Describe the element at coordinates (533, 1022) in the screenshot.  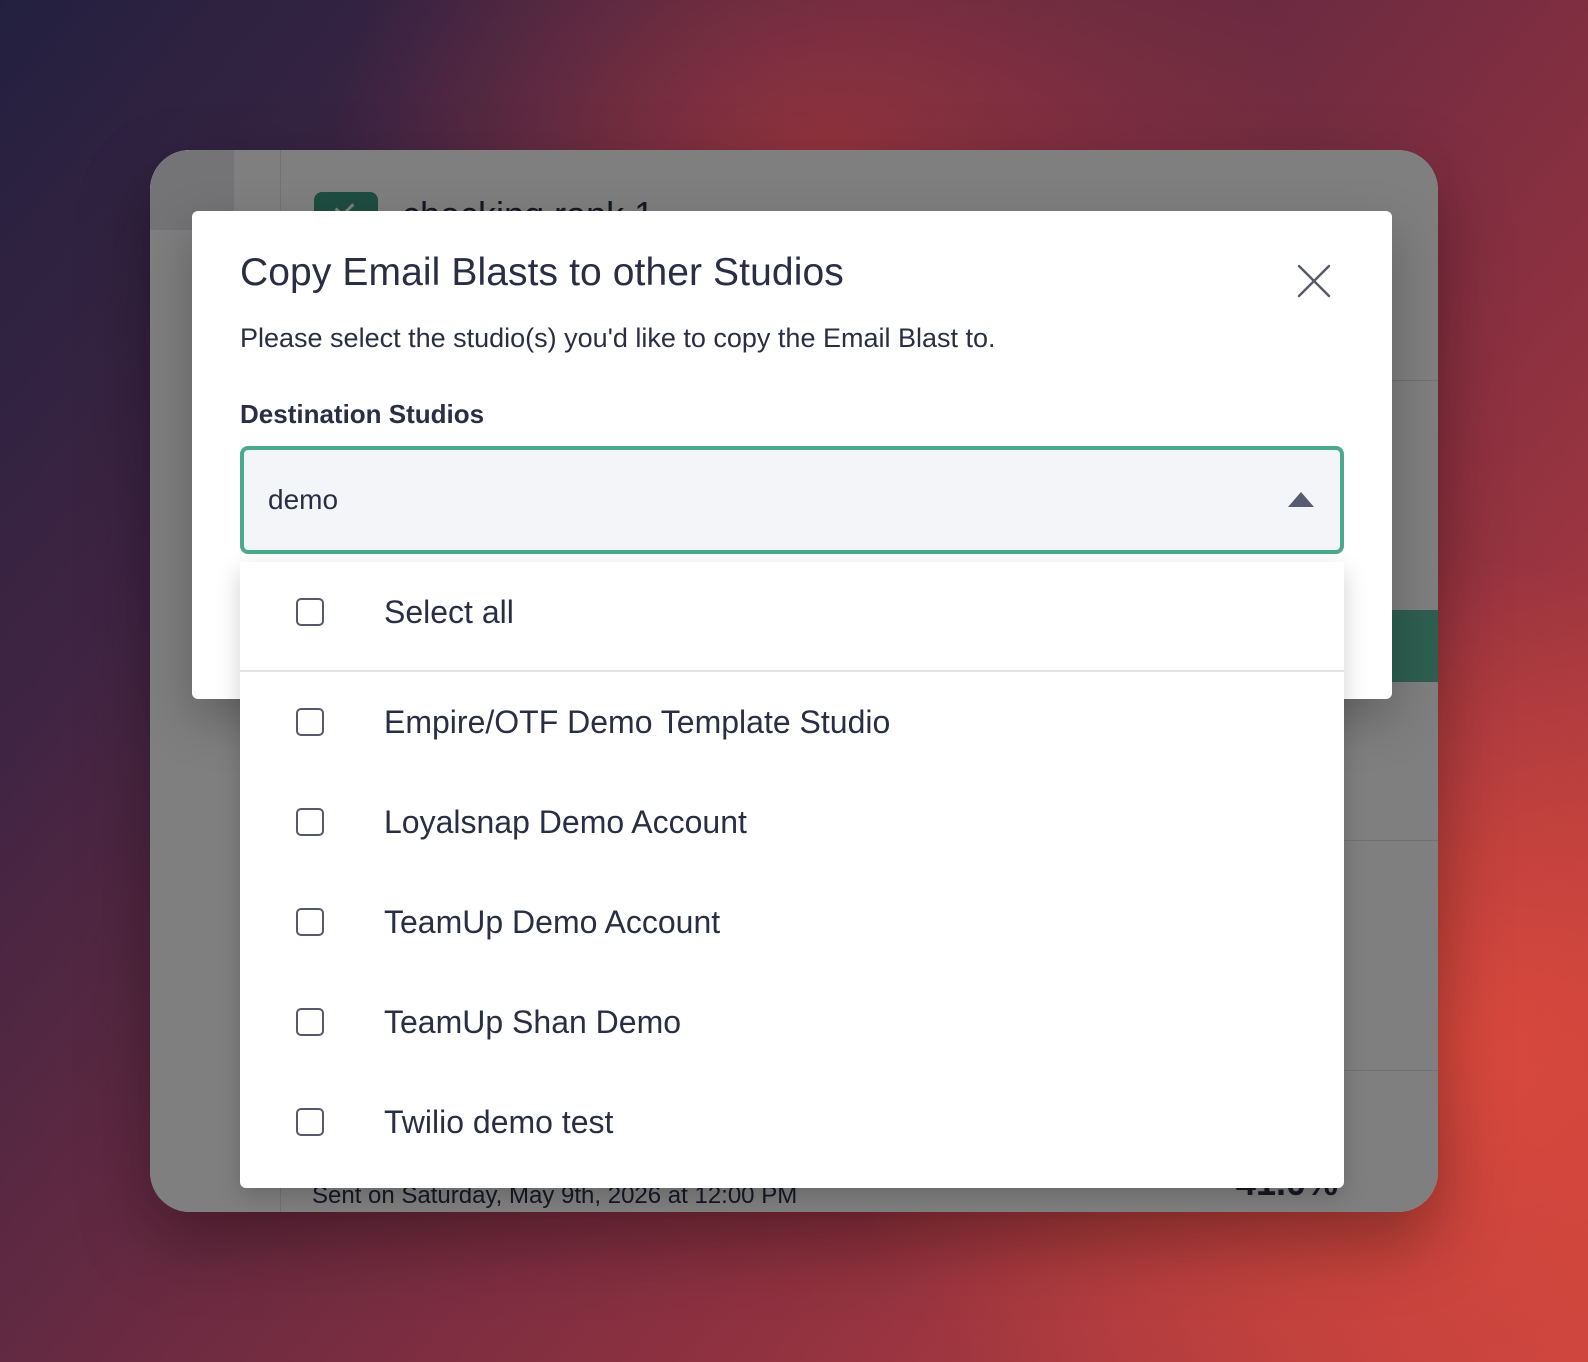
I see `studio-option-label: TeamUp Shan Demo` at that location.